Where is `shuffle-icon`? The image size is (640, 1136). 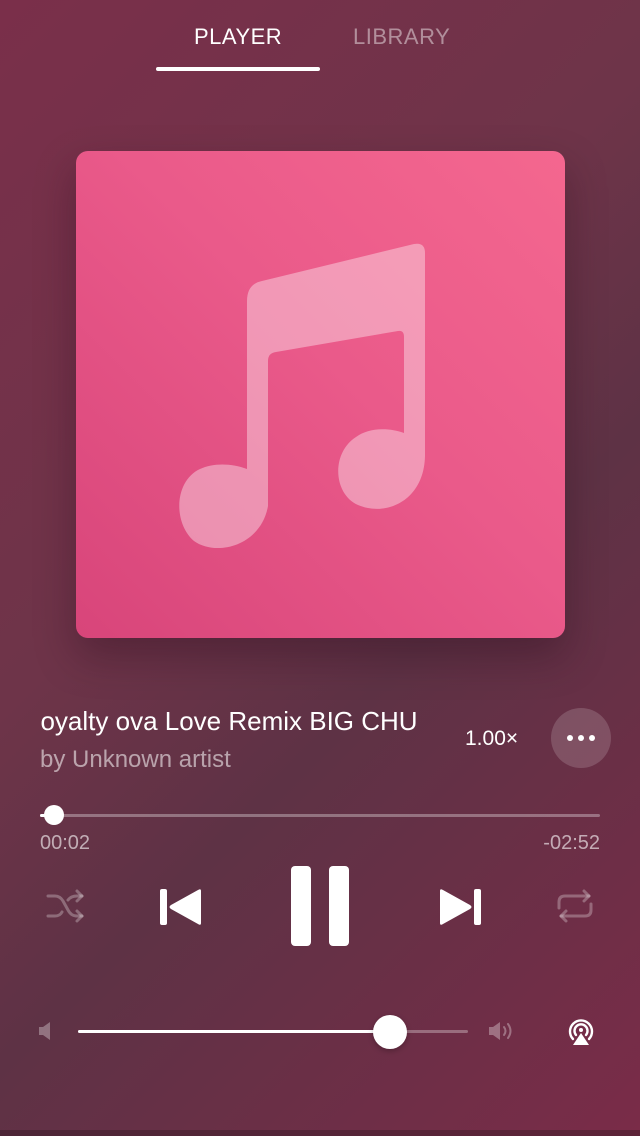 shuffle-icon is located at coordinates (65, 906).